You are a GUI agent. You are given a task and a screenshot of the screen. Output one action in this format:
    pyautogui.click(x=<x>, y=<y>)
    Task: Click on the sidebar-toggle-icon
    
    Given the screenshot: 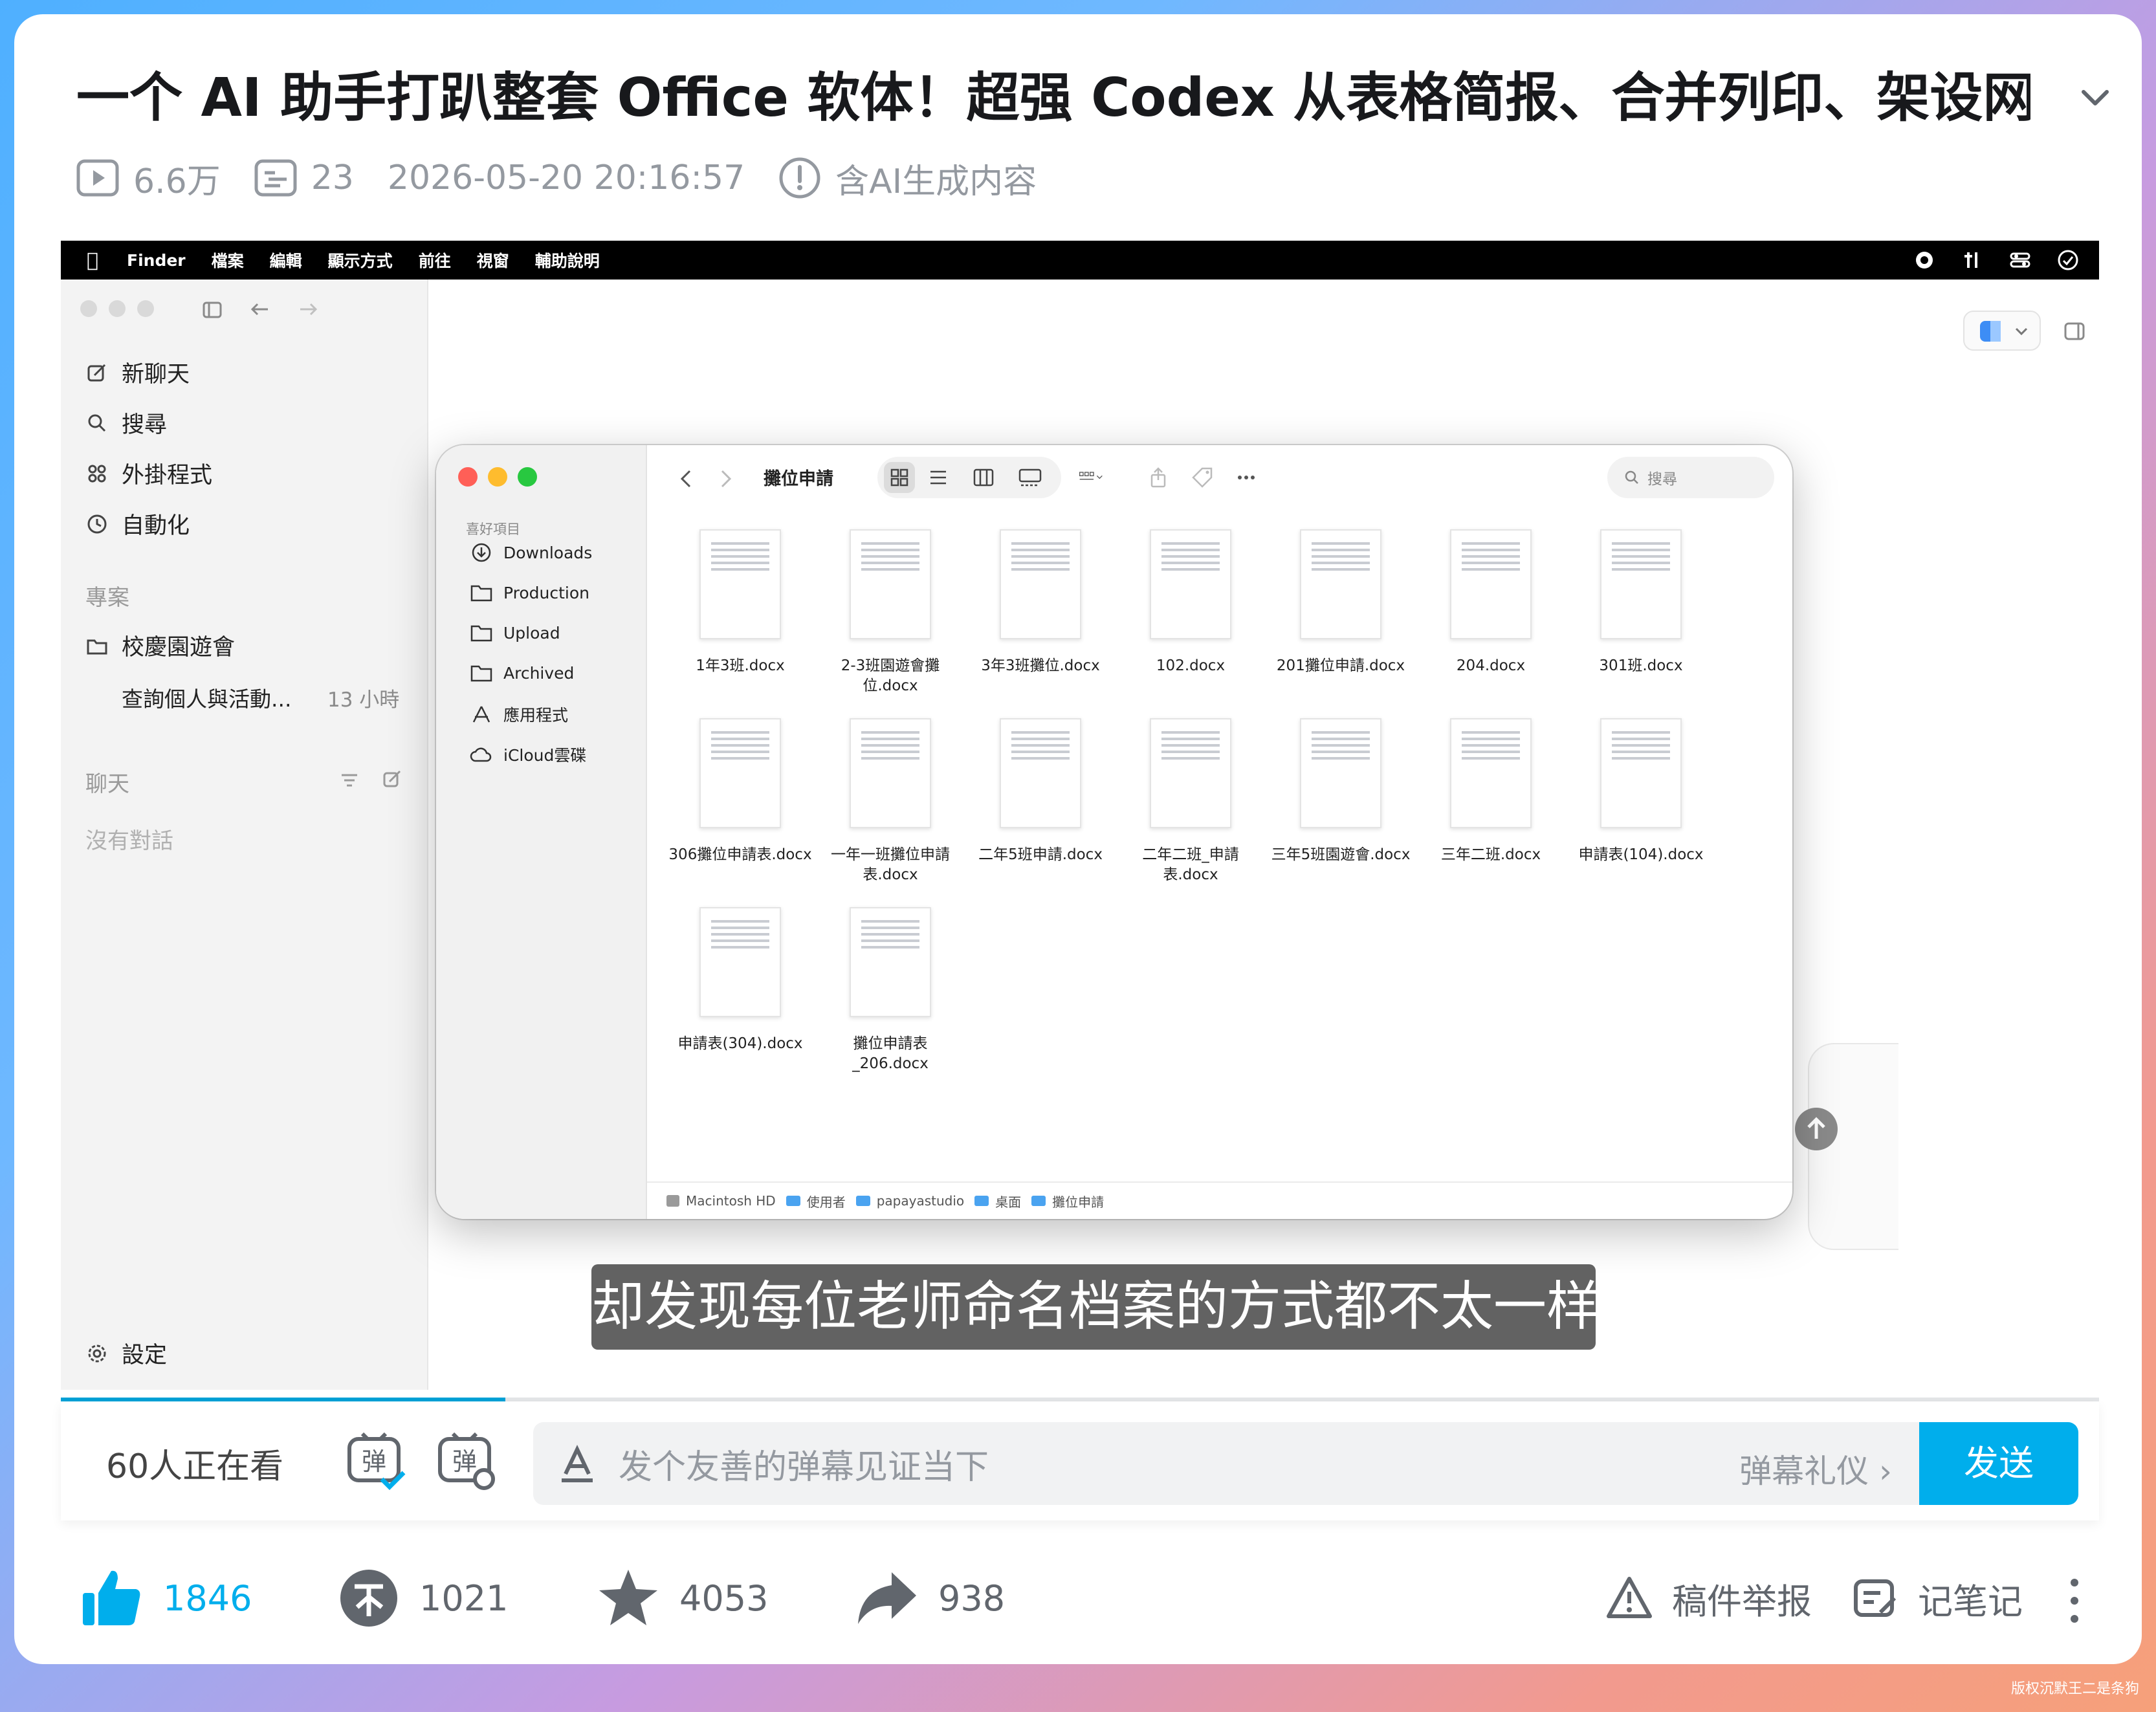 What is the action you would take?
    pyautogui.click(x=212, y=309)
    